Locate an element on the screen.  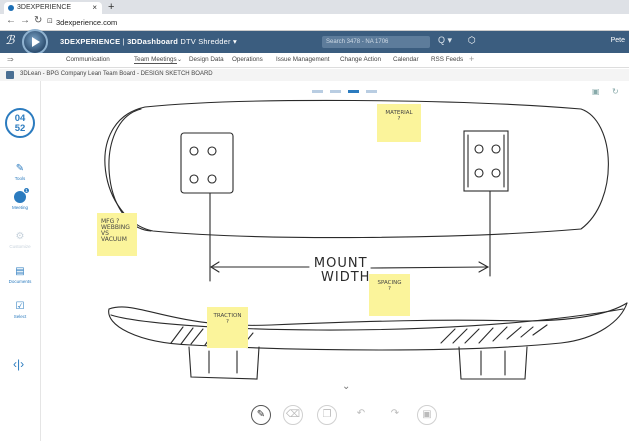
user-name: Pete is located at coordinates (618, 40).